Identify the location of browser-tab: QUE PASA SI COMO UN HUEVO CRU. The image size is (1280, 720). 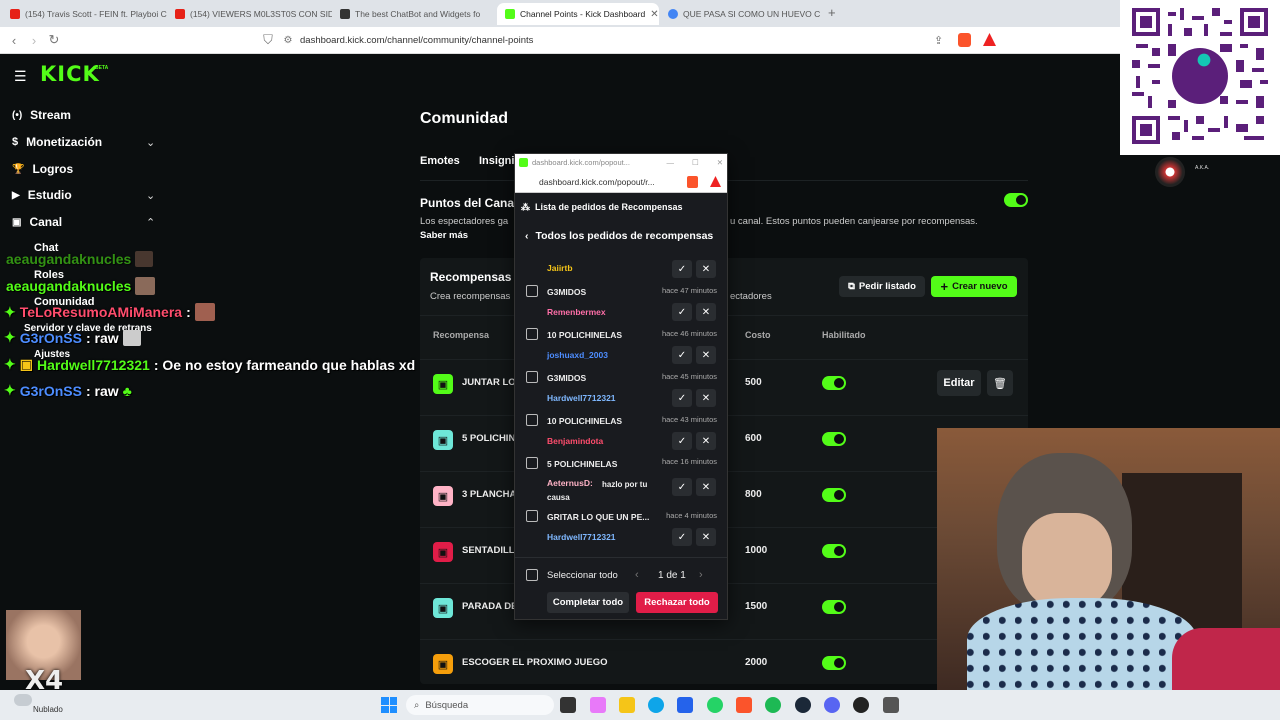
(740, 14).